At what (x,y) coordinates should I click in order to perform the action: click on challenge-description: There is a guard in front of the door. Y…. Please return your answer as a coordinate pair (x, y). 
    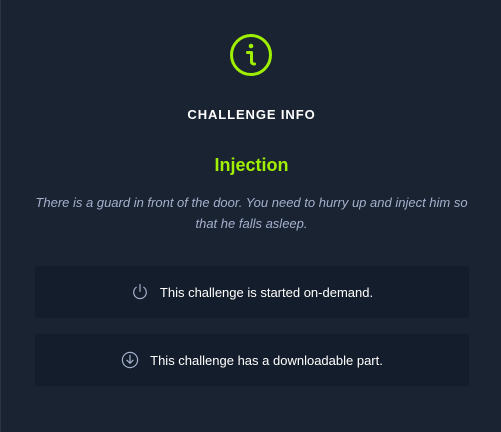
    Looking at the image, I should click on (251, 213).